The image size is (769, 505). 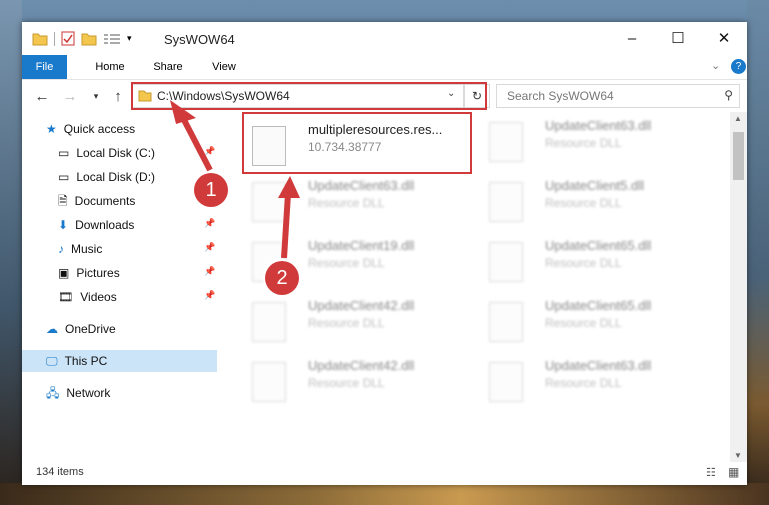 I want to click on step-badge-one: 1, so click(x=211, y=190).